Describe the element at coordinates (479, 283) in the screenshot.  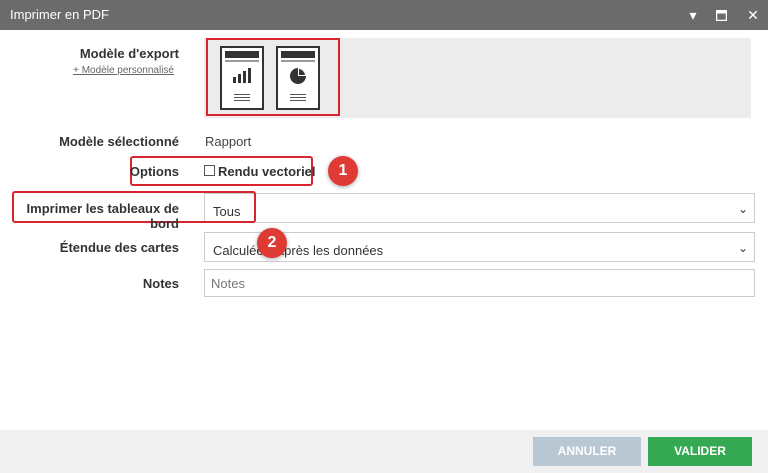
I see `notes-input` at that location.